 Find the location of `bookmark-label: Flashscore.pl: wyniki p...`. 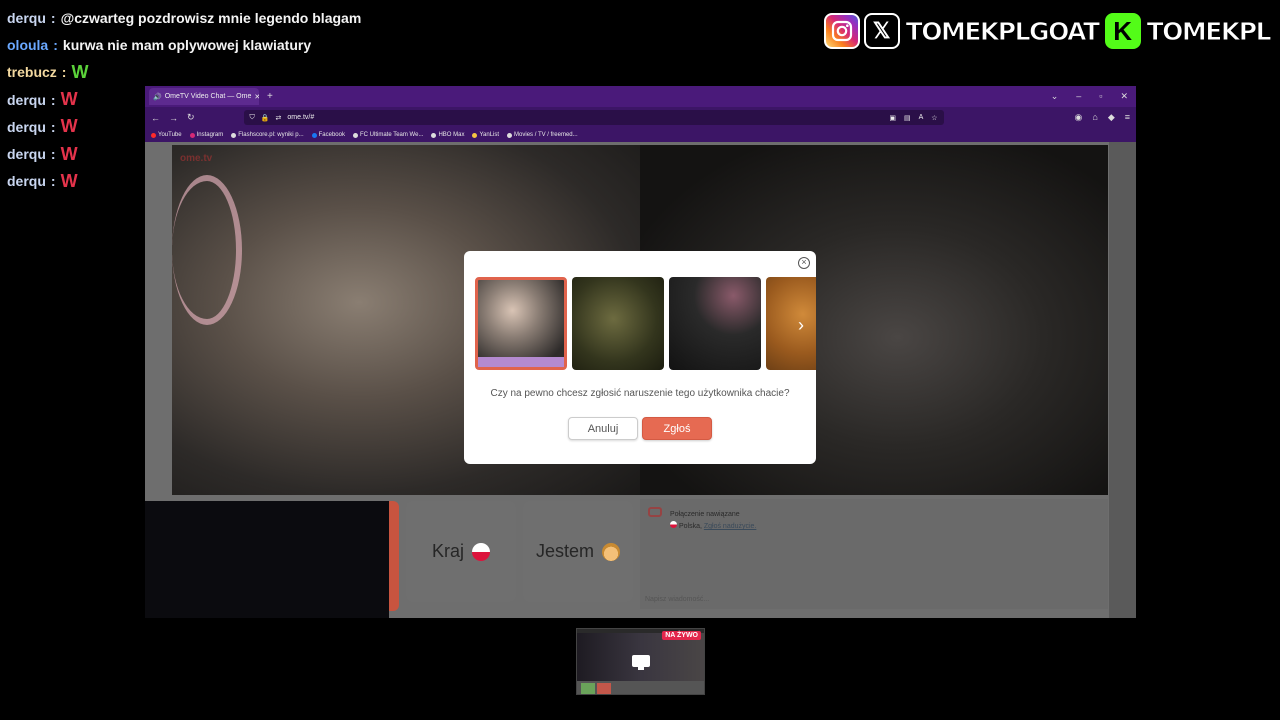

bookmark-label: Flashscore.pl: wyniki p... is located at coordinates (271, 135).